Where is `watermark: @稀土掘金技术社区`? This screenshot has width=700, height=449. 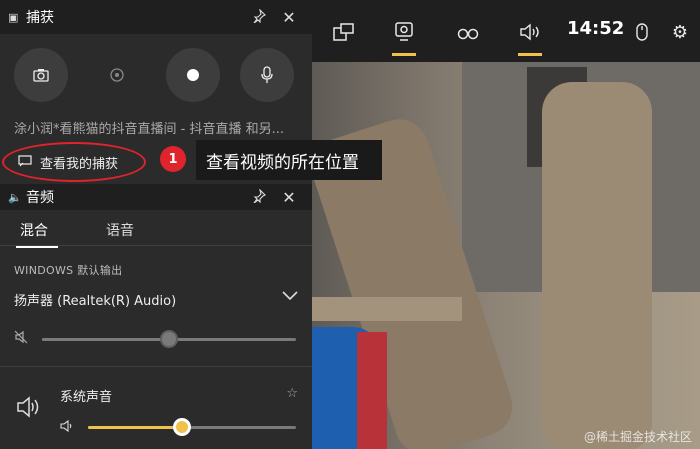
watermark: @稀土掘金技术社区 is located at coordinates (637, 437).